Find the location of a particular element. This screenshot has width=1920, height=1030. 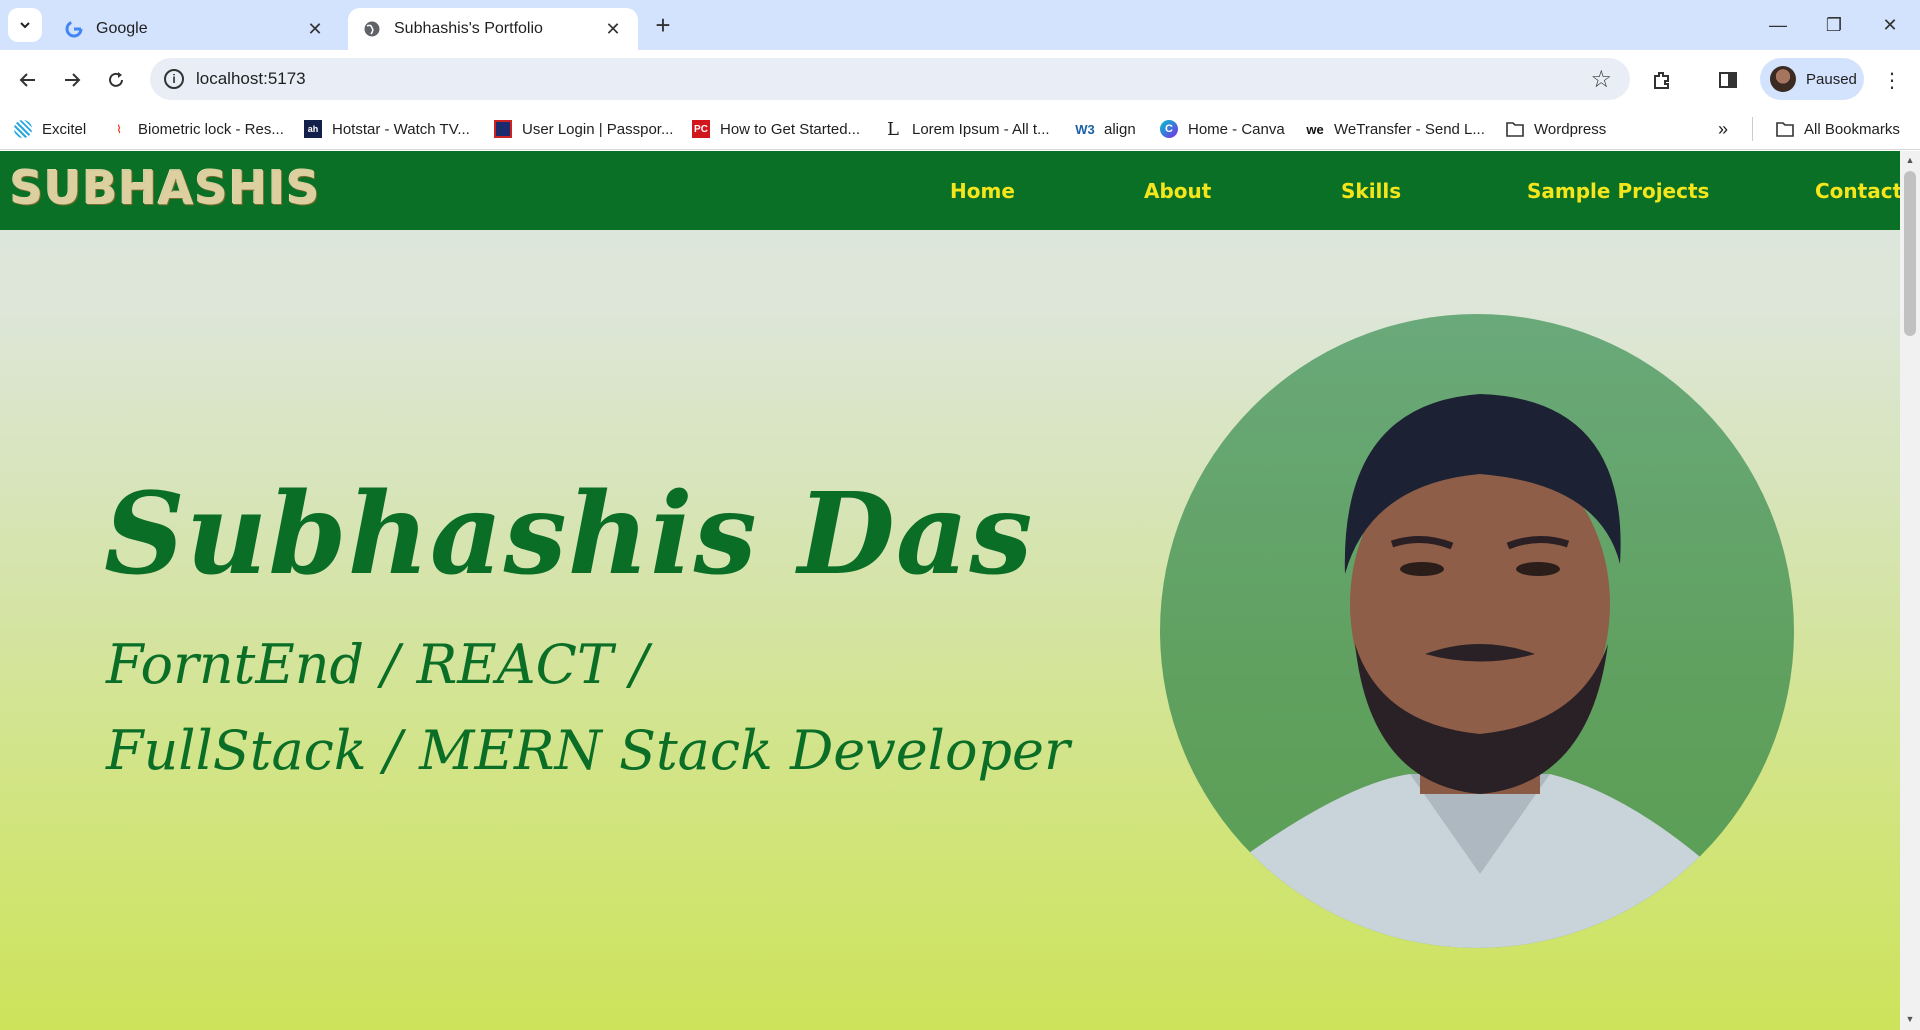

scroll-up-arrow-icon: ▲ is located at coordinates (1910, 161).